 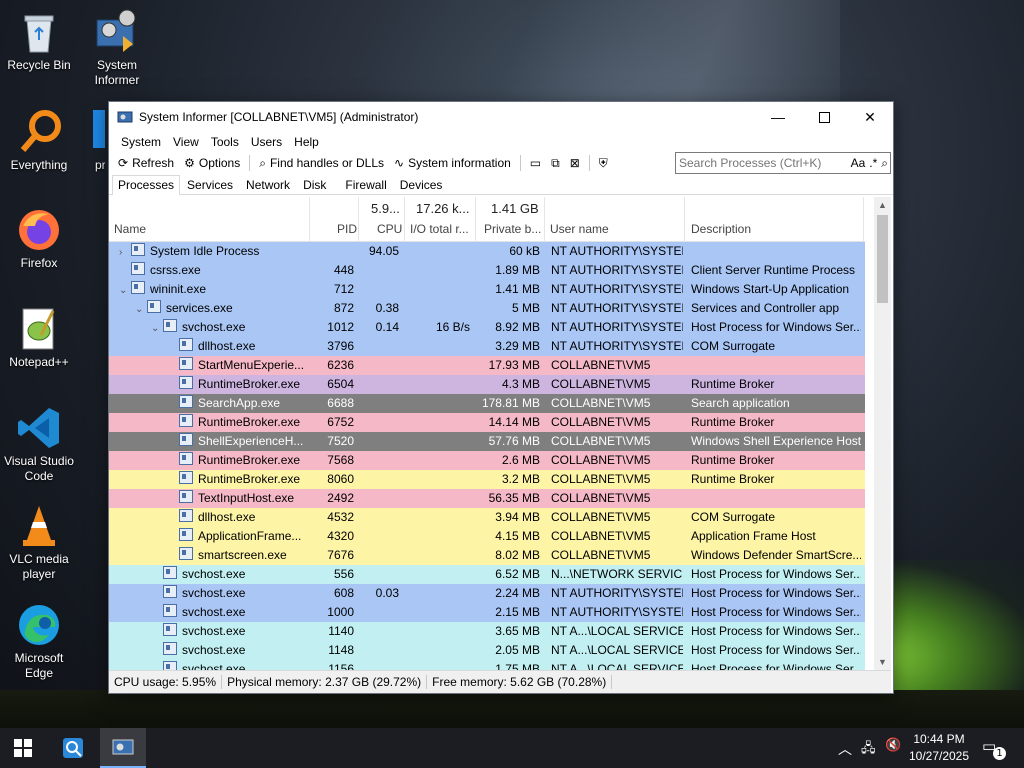 I want to click on menu-view: View, so click(x=186, y=142).